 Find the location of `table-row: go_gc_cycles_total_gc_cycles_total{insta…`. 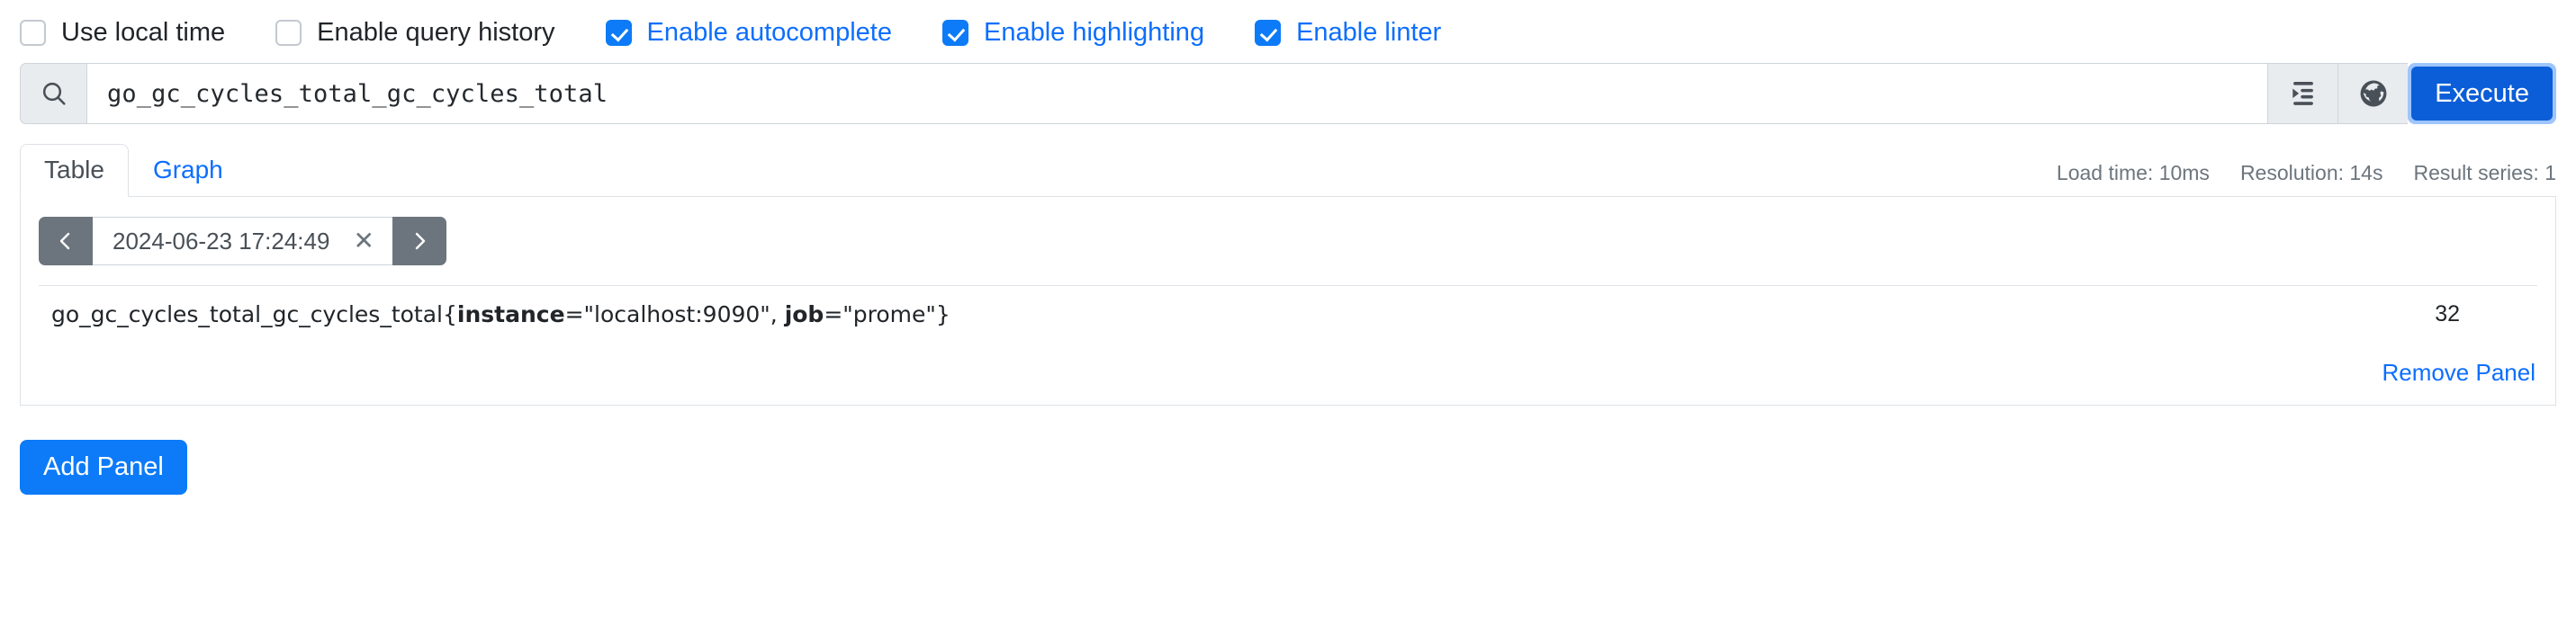

table-row: go_gc_cycles_total_gc_cycles_total{insta… is located at coordinates (1288, 314).